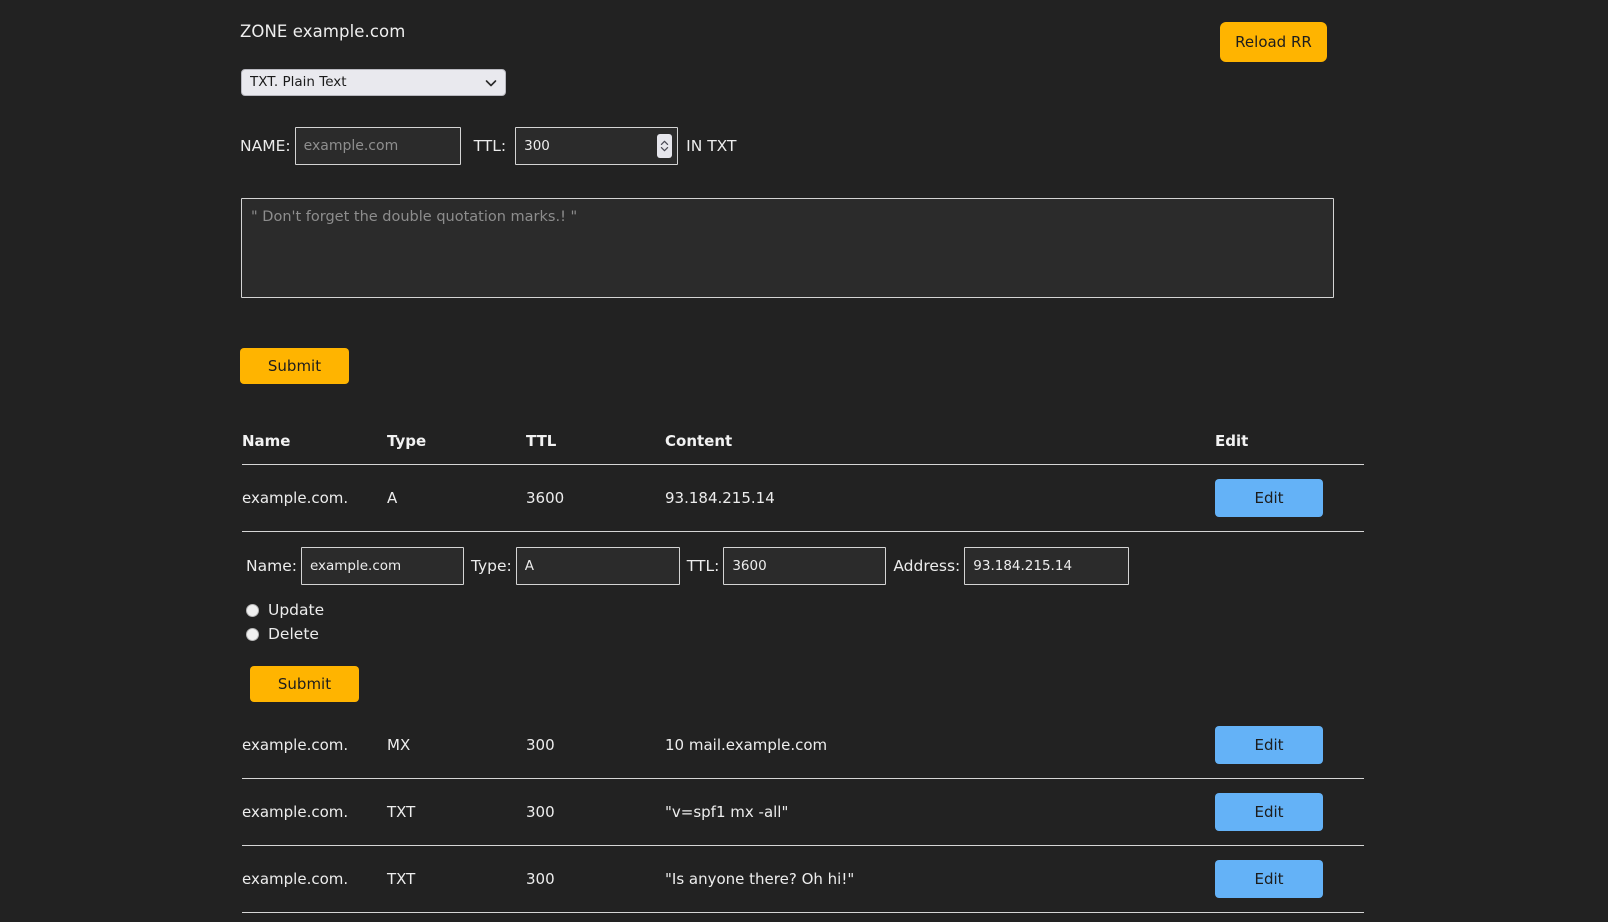  What do you see at coordinates (703, 566) in the screenshot?
I see `edit-ttl-label: TTL:` at bounding box center [703, 566].